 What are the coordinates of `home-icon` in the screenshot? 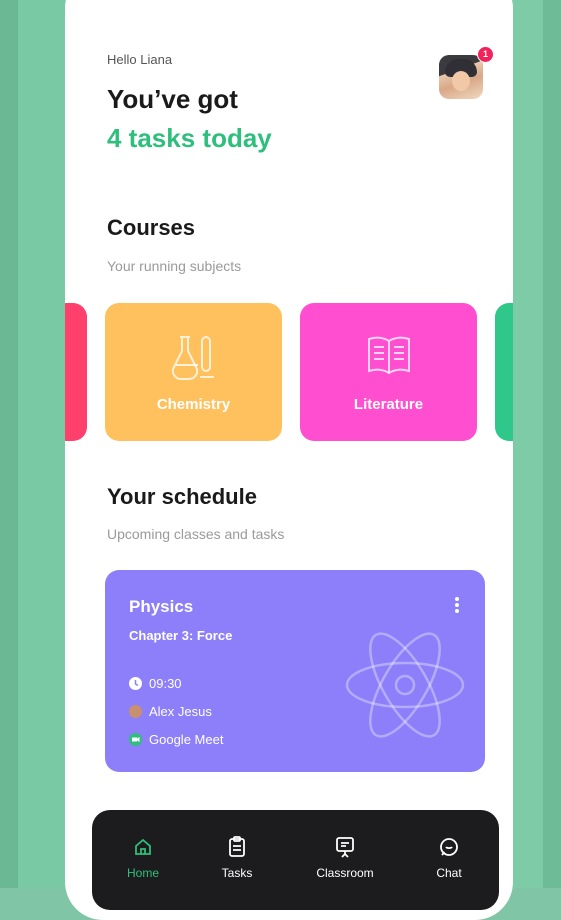 It's located at (143, 847).